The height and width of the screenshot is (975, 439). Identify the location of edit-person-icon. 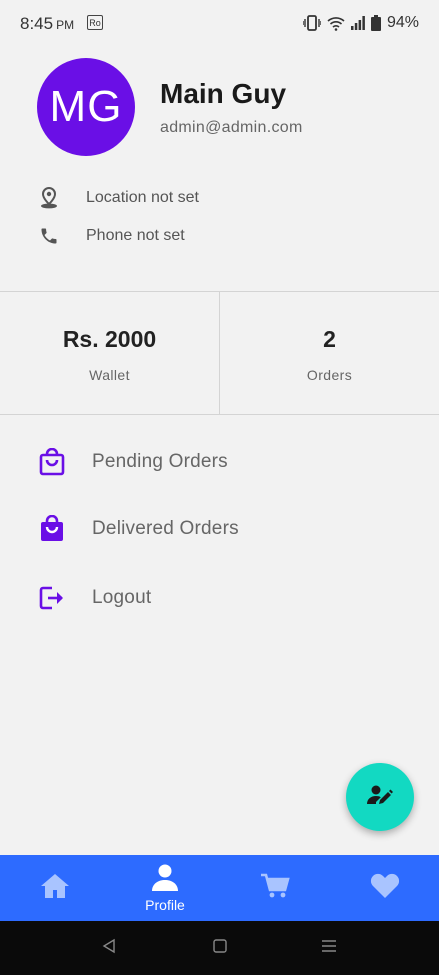
(380, 797).